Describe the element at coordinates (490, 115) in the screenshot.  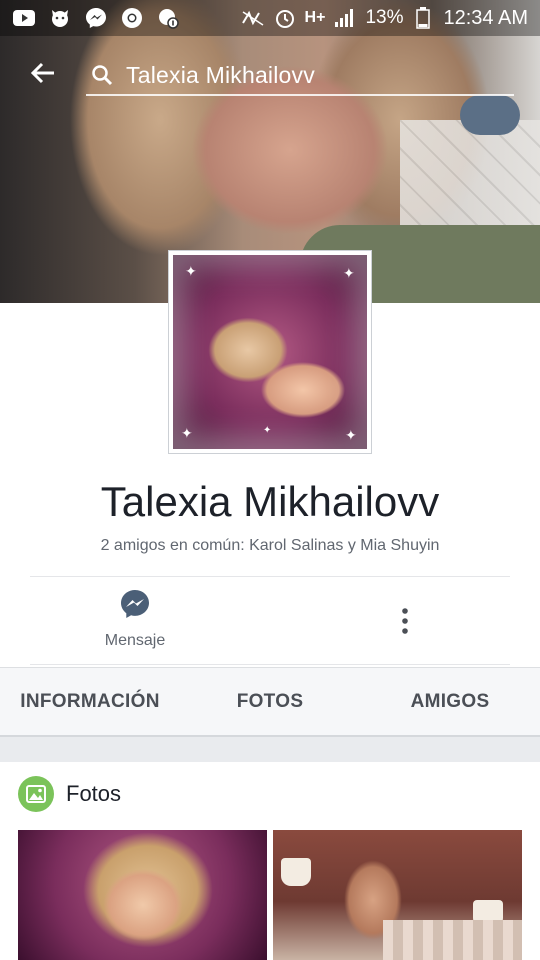
I see `cover-shoe-detail` at that location.